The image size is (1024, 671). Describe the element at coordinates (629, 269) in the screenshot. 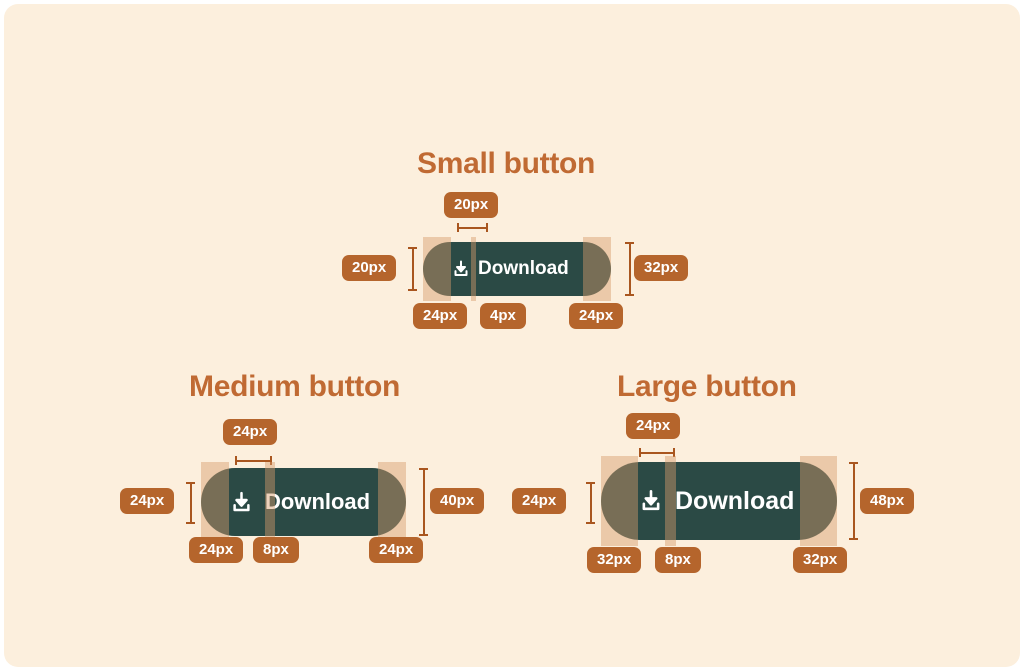

I see `small-button-height-dimension-line` at that location.